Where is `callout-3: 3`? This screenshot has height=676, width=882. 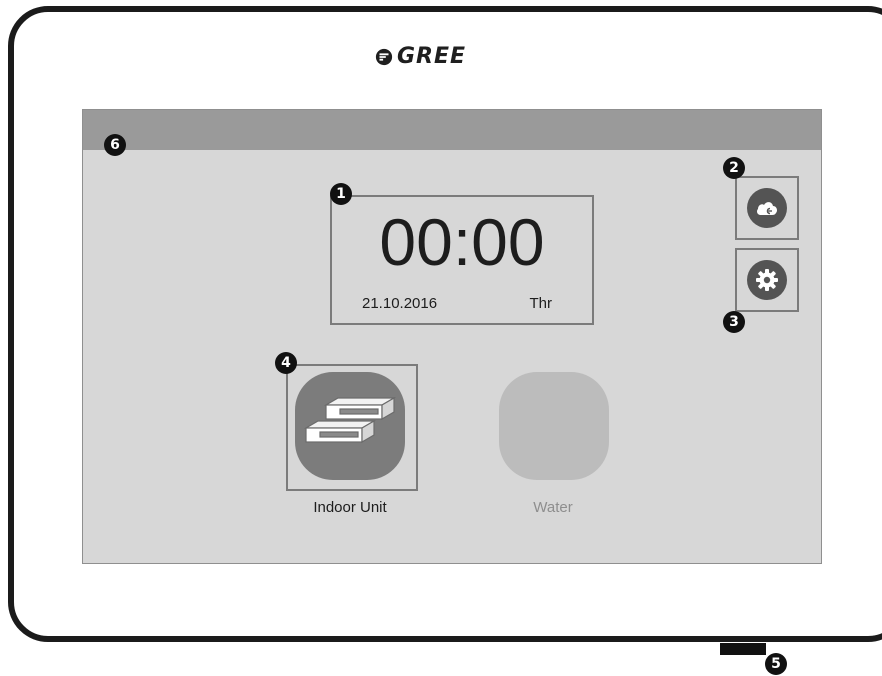 callout-3: 3 is located at coordinates (734, 322).